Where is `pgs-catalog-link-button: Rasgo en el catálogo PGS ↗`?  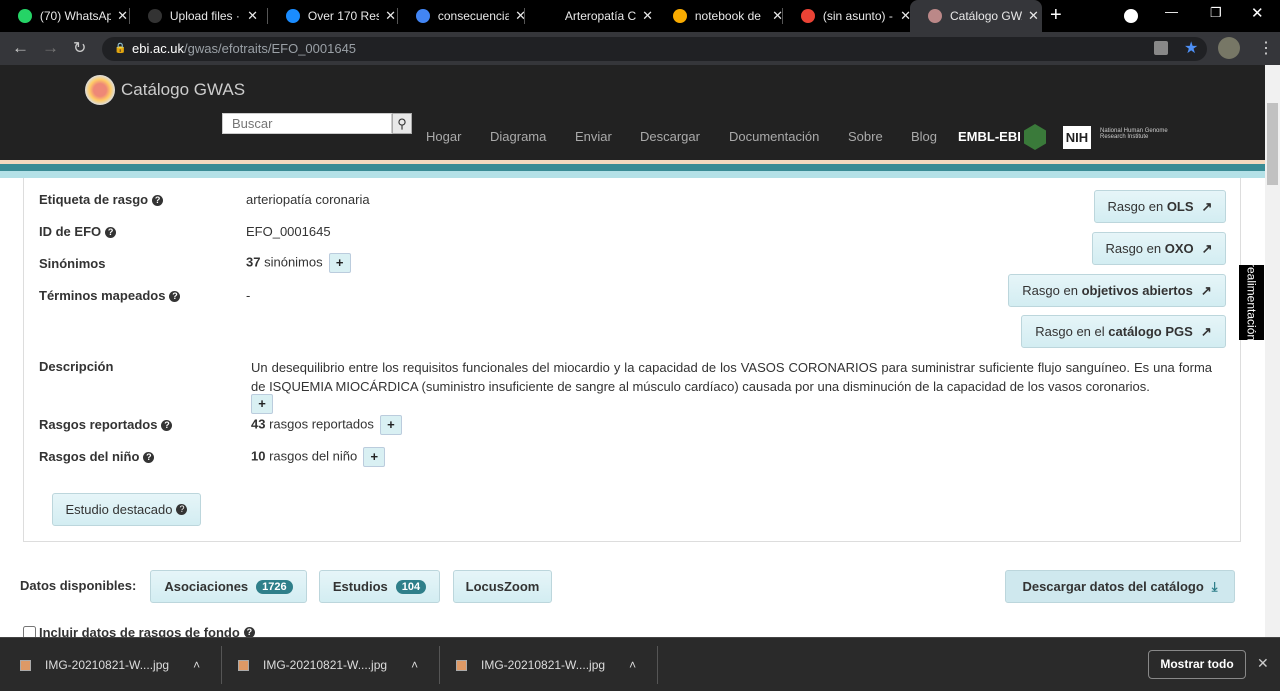 pgs-catalog-link-button: Rasgo en el catálogo PGS ↗ is located at coordinates (1123, 331).